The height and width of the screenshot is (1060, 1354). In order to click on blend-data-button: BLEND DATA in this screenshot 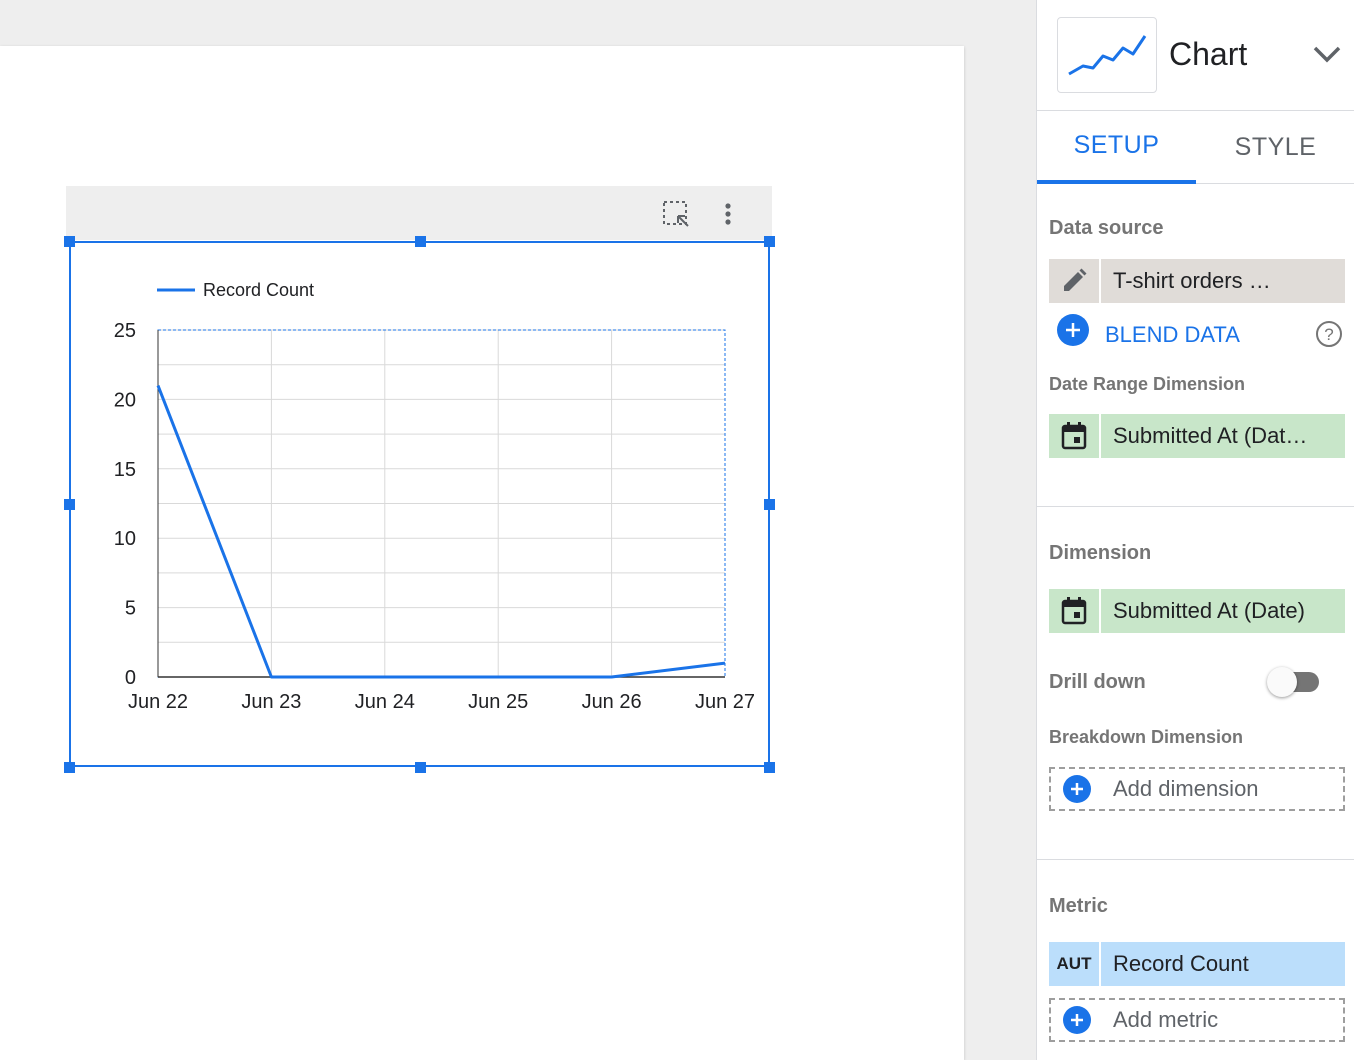, I will do `click(1202, 332)`.